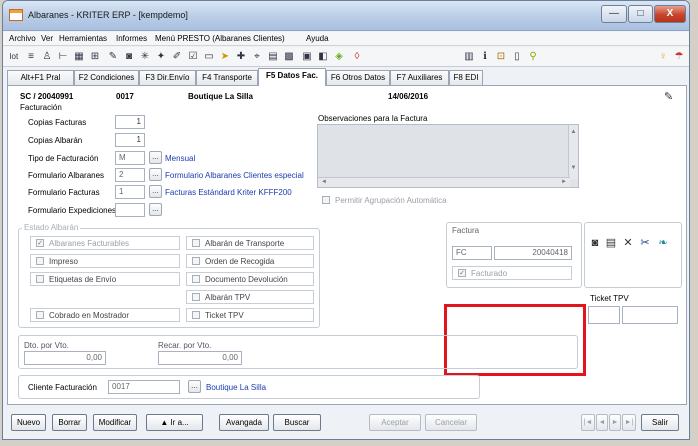 This screenshot has width=698, height=446. Describe the element at coordinates (177, 56) in the screenshot. I see `wand-icon: ✐` at that location.